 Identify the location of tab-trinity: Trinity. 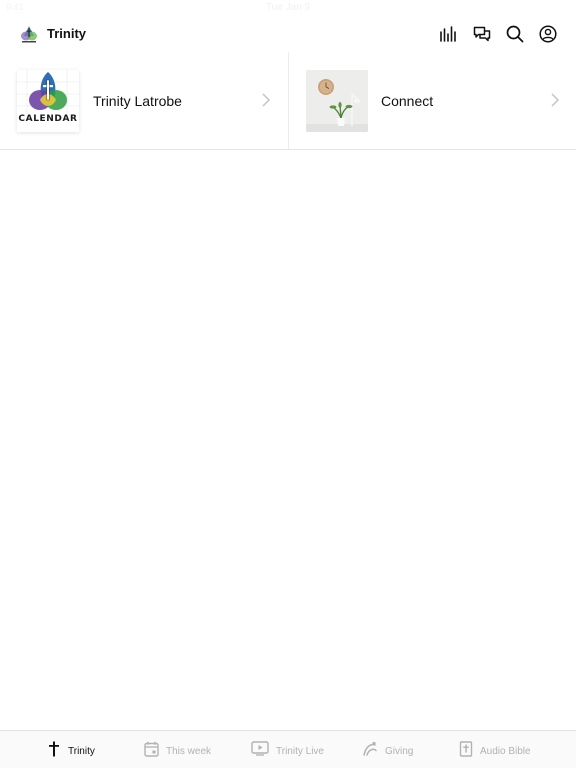
(71, 751).